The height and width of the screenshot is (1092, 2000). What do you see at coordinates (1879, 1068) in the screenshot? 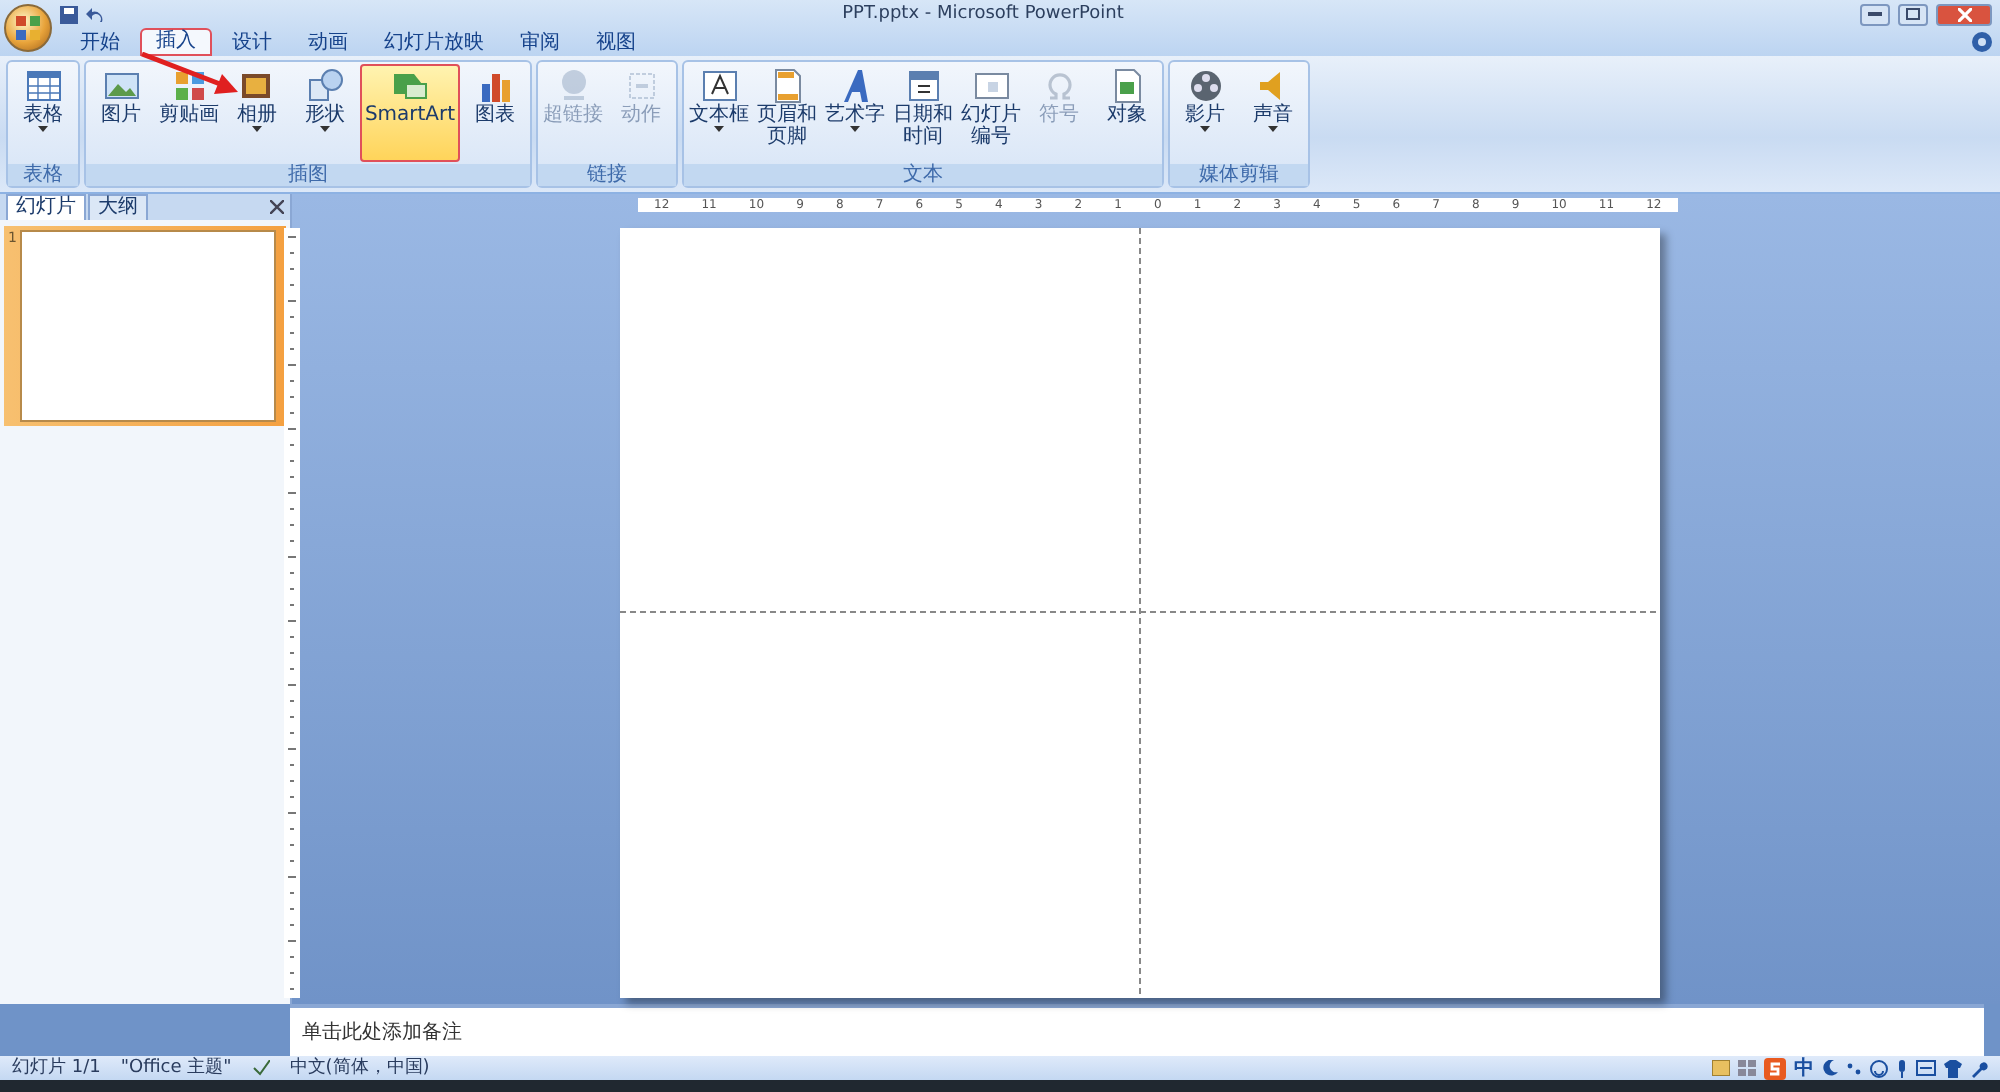
I see `smiley-icon` at bounding box center [1879, 1068].